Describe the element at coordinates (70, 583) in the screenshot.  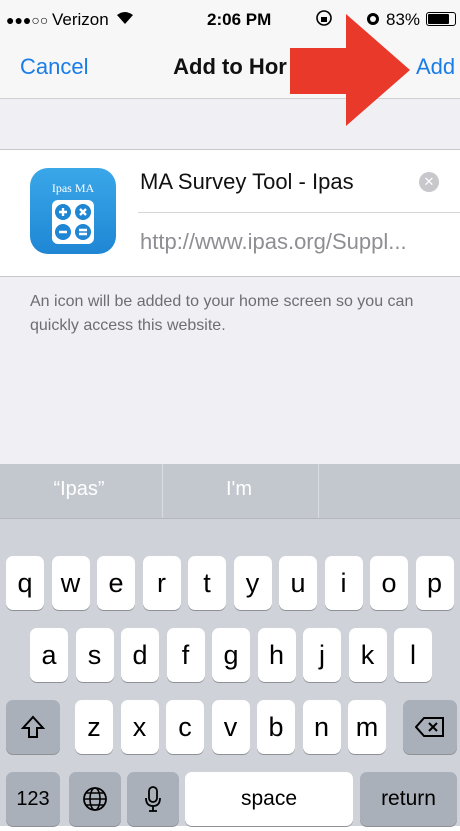
I see `key-w: w` at that location.